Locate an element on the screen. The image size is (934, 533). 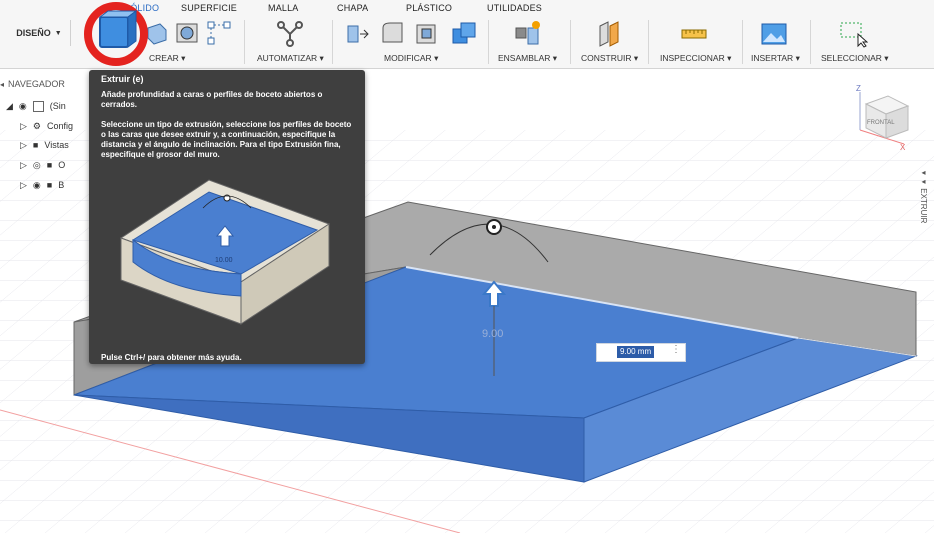
browser-item-label: B is located at coordinates (61, 185).